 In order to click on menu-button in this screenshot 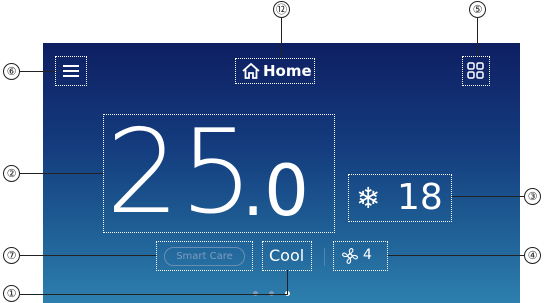, I will do `click(71, 71)`.